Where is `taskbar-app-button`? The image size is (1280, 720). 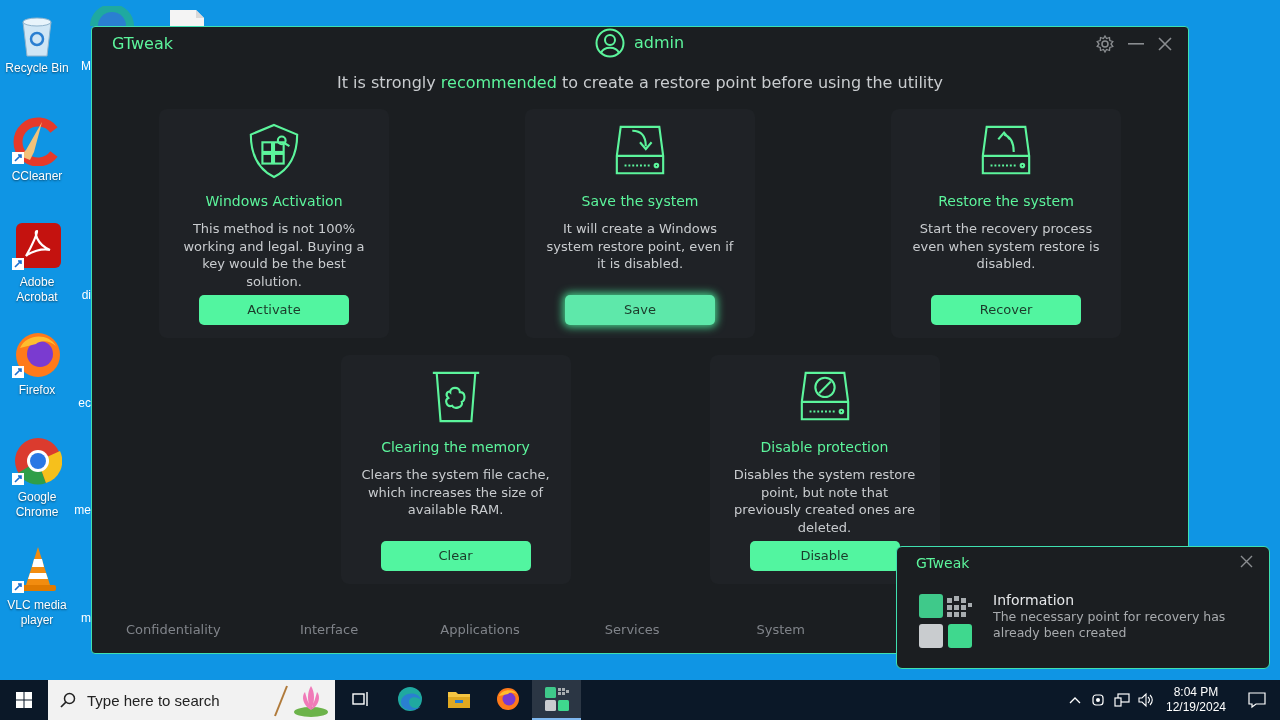 taskbar-app-button is located at coordinates (556, 700).